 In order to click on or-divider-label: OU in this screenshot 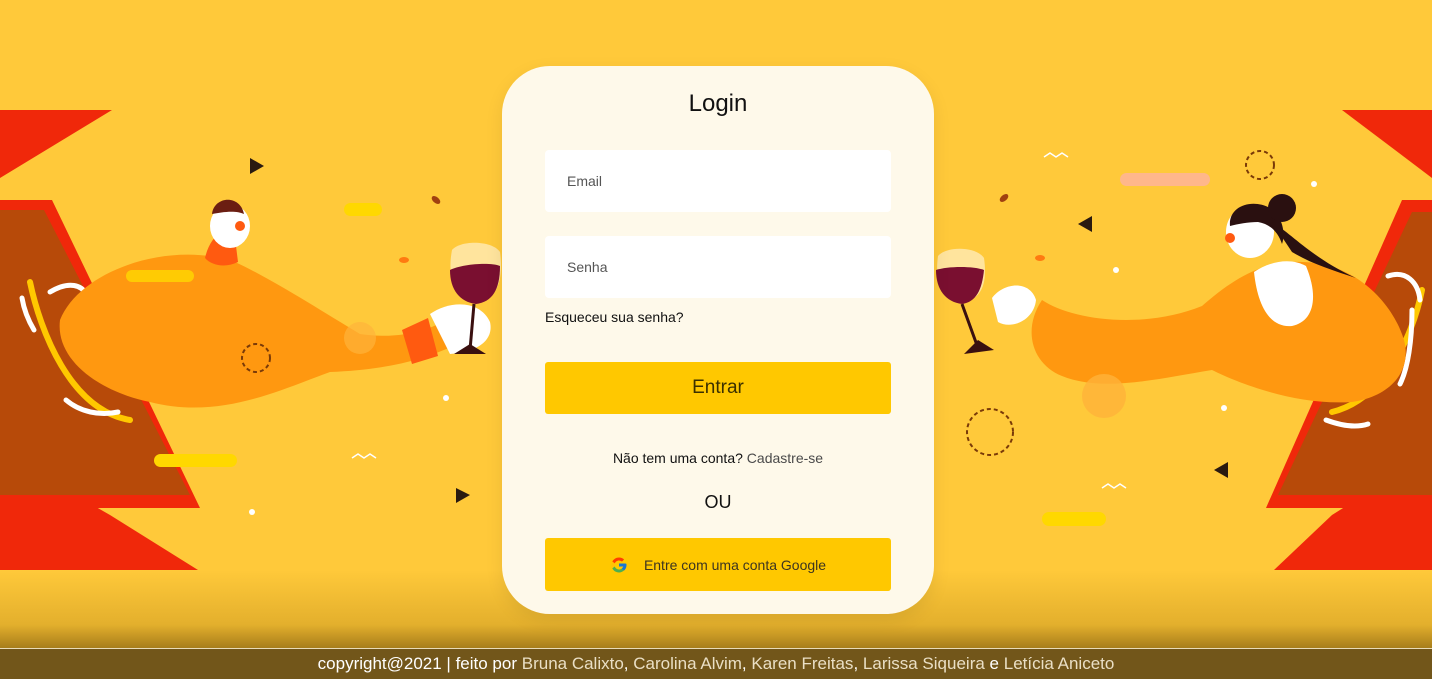, I will do `click(718, 502)`.